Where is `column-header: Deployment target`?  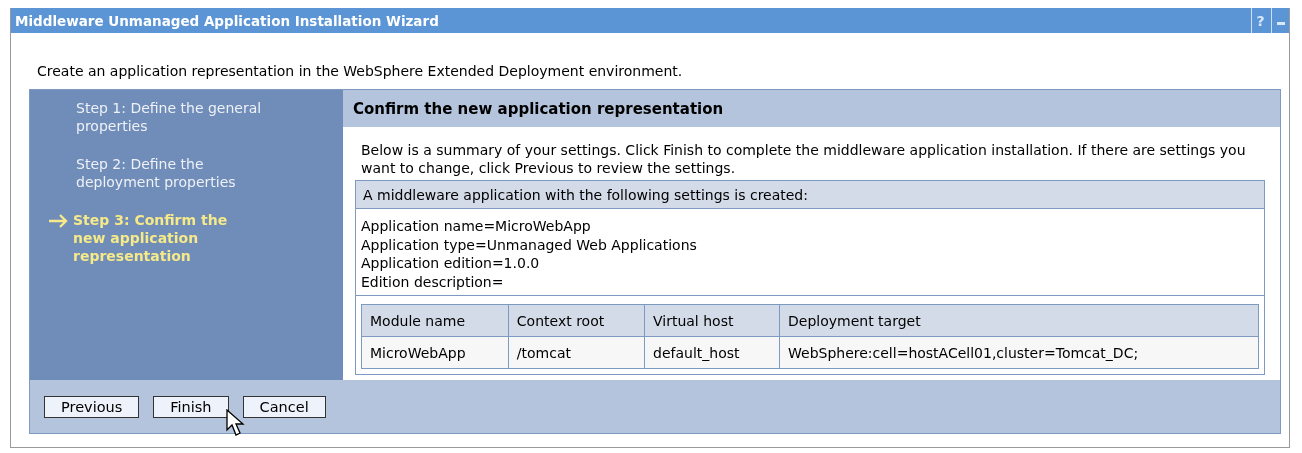 column-header: Deployment target is located at coordinates (1019, 320).